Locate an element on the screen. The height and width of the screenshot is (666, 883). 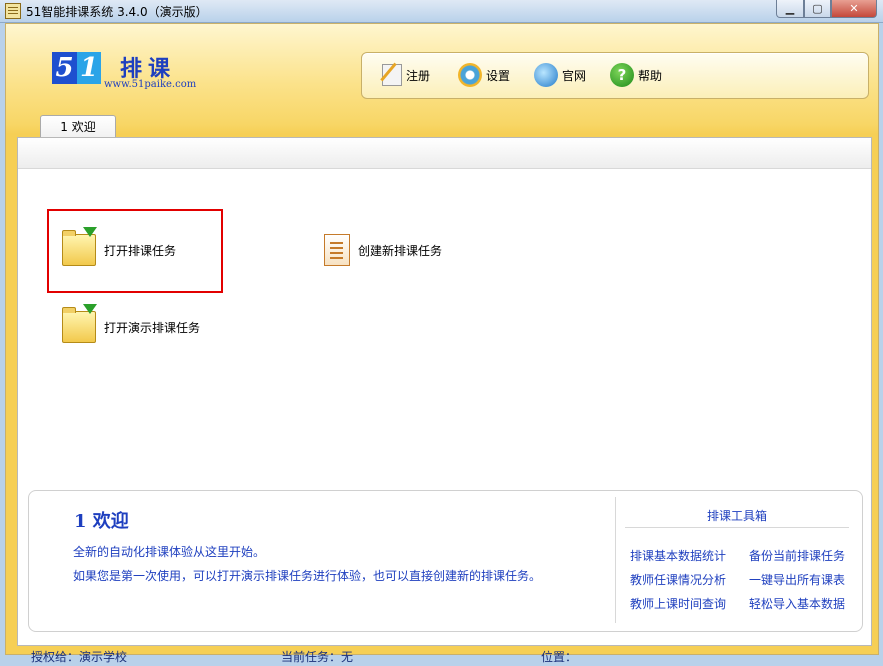
website-button: 官网 is located at coordinates (560, 75).